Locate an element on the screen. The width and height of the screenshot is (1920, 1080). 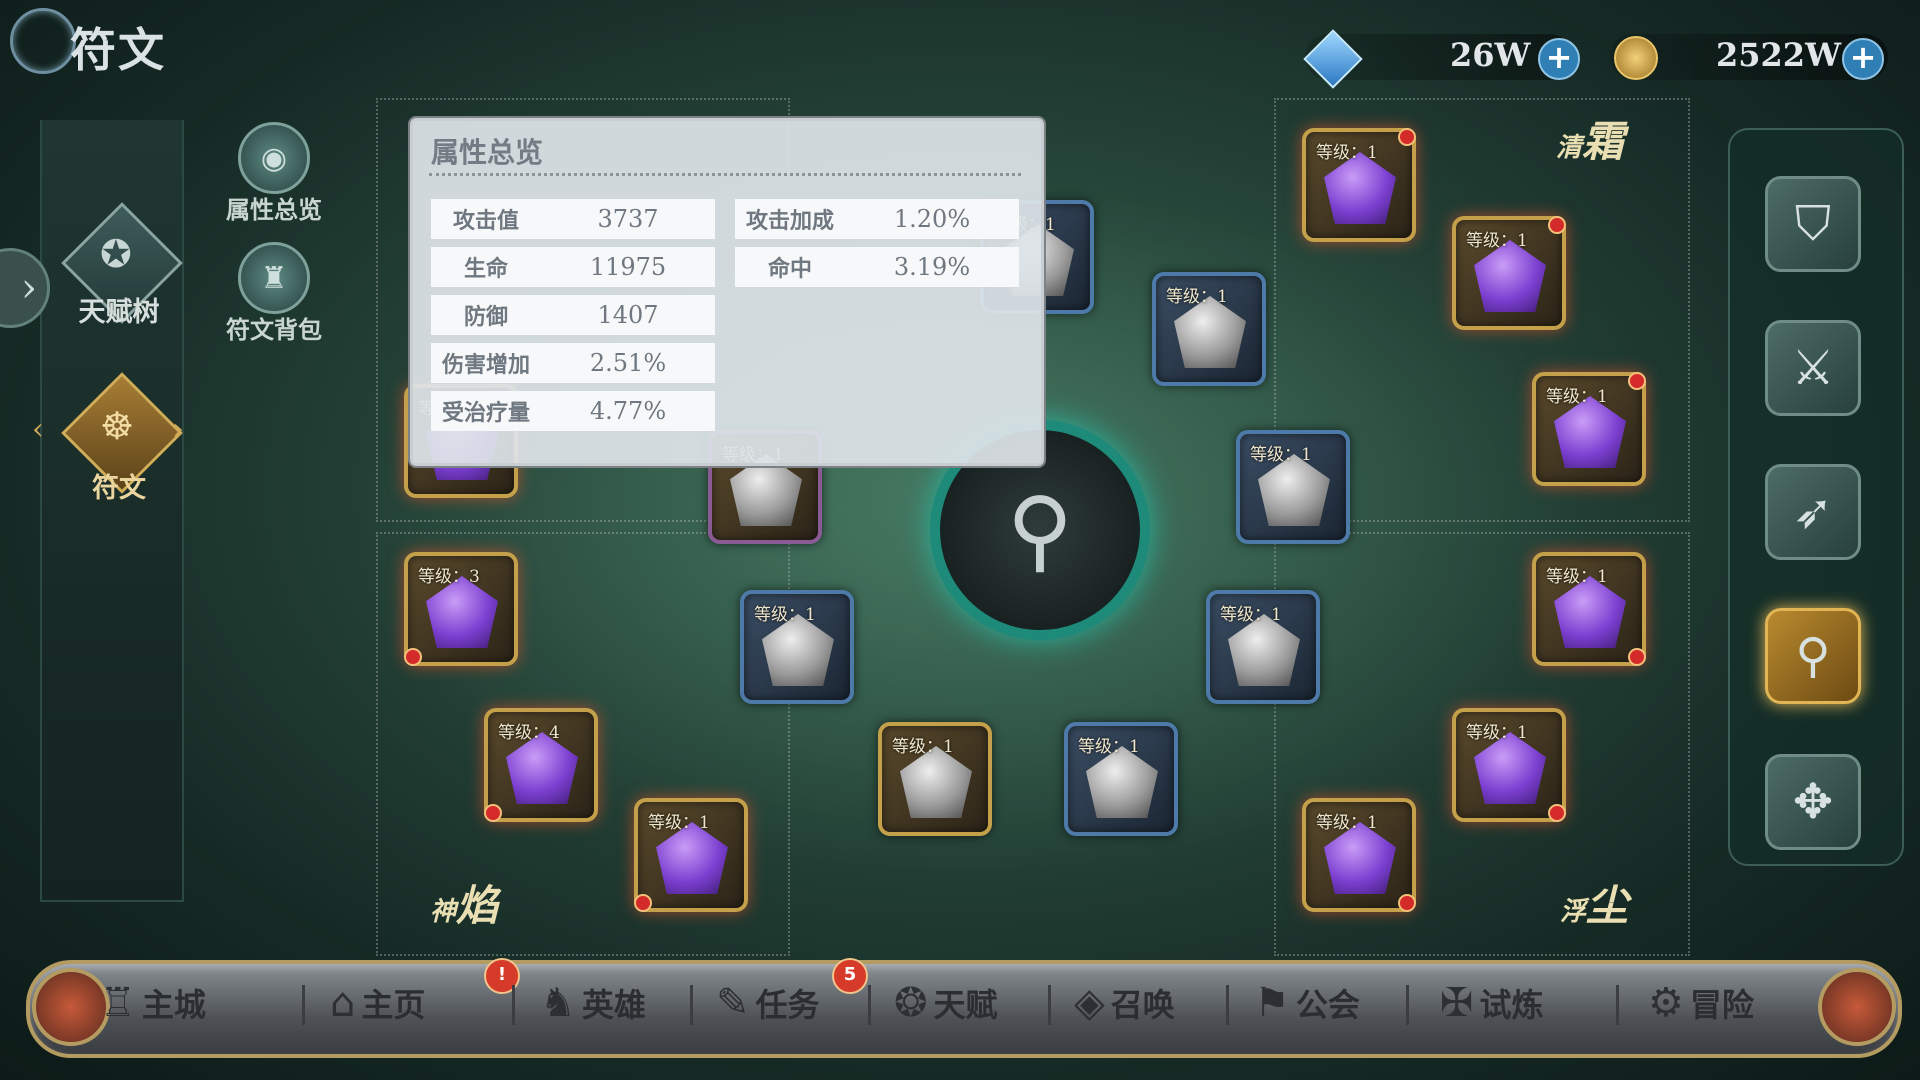
nav-item-main-city: ♖ 主城 is located at coordinates (153, 1003).